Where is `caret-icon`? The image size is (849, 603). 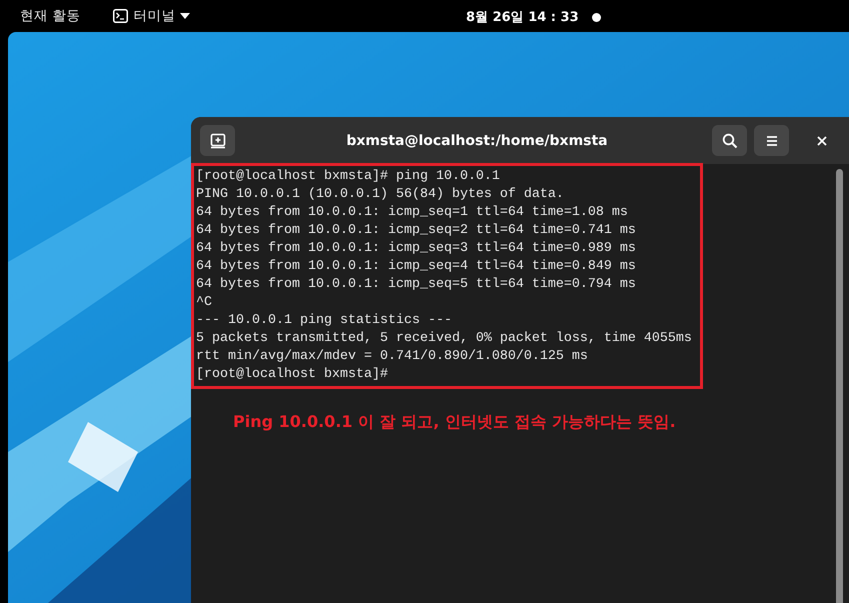
caret-icon is located at coordinates (185, 16).